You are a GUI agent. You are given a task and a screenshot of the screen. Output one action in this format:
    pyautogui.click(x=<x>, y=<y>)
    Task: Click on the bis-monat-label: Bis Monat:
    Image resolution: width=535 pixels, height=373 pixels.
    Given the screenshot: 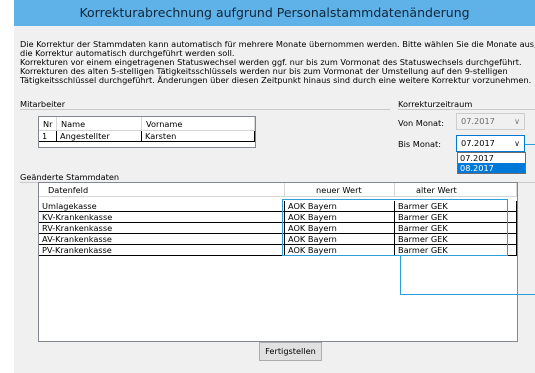 What is the action you would take?
    pyautogui.click(x=420, y=144)
    